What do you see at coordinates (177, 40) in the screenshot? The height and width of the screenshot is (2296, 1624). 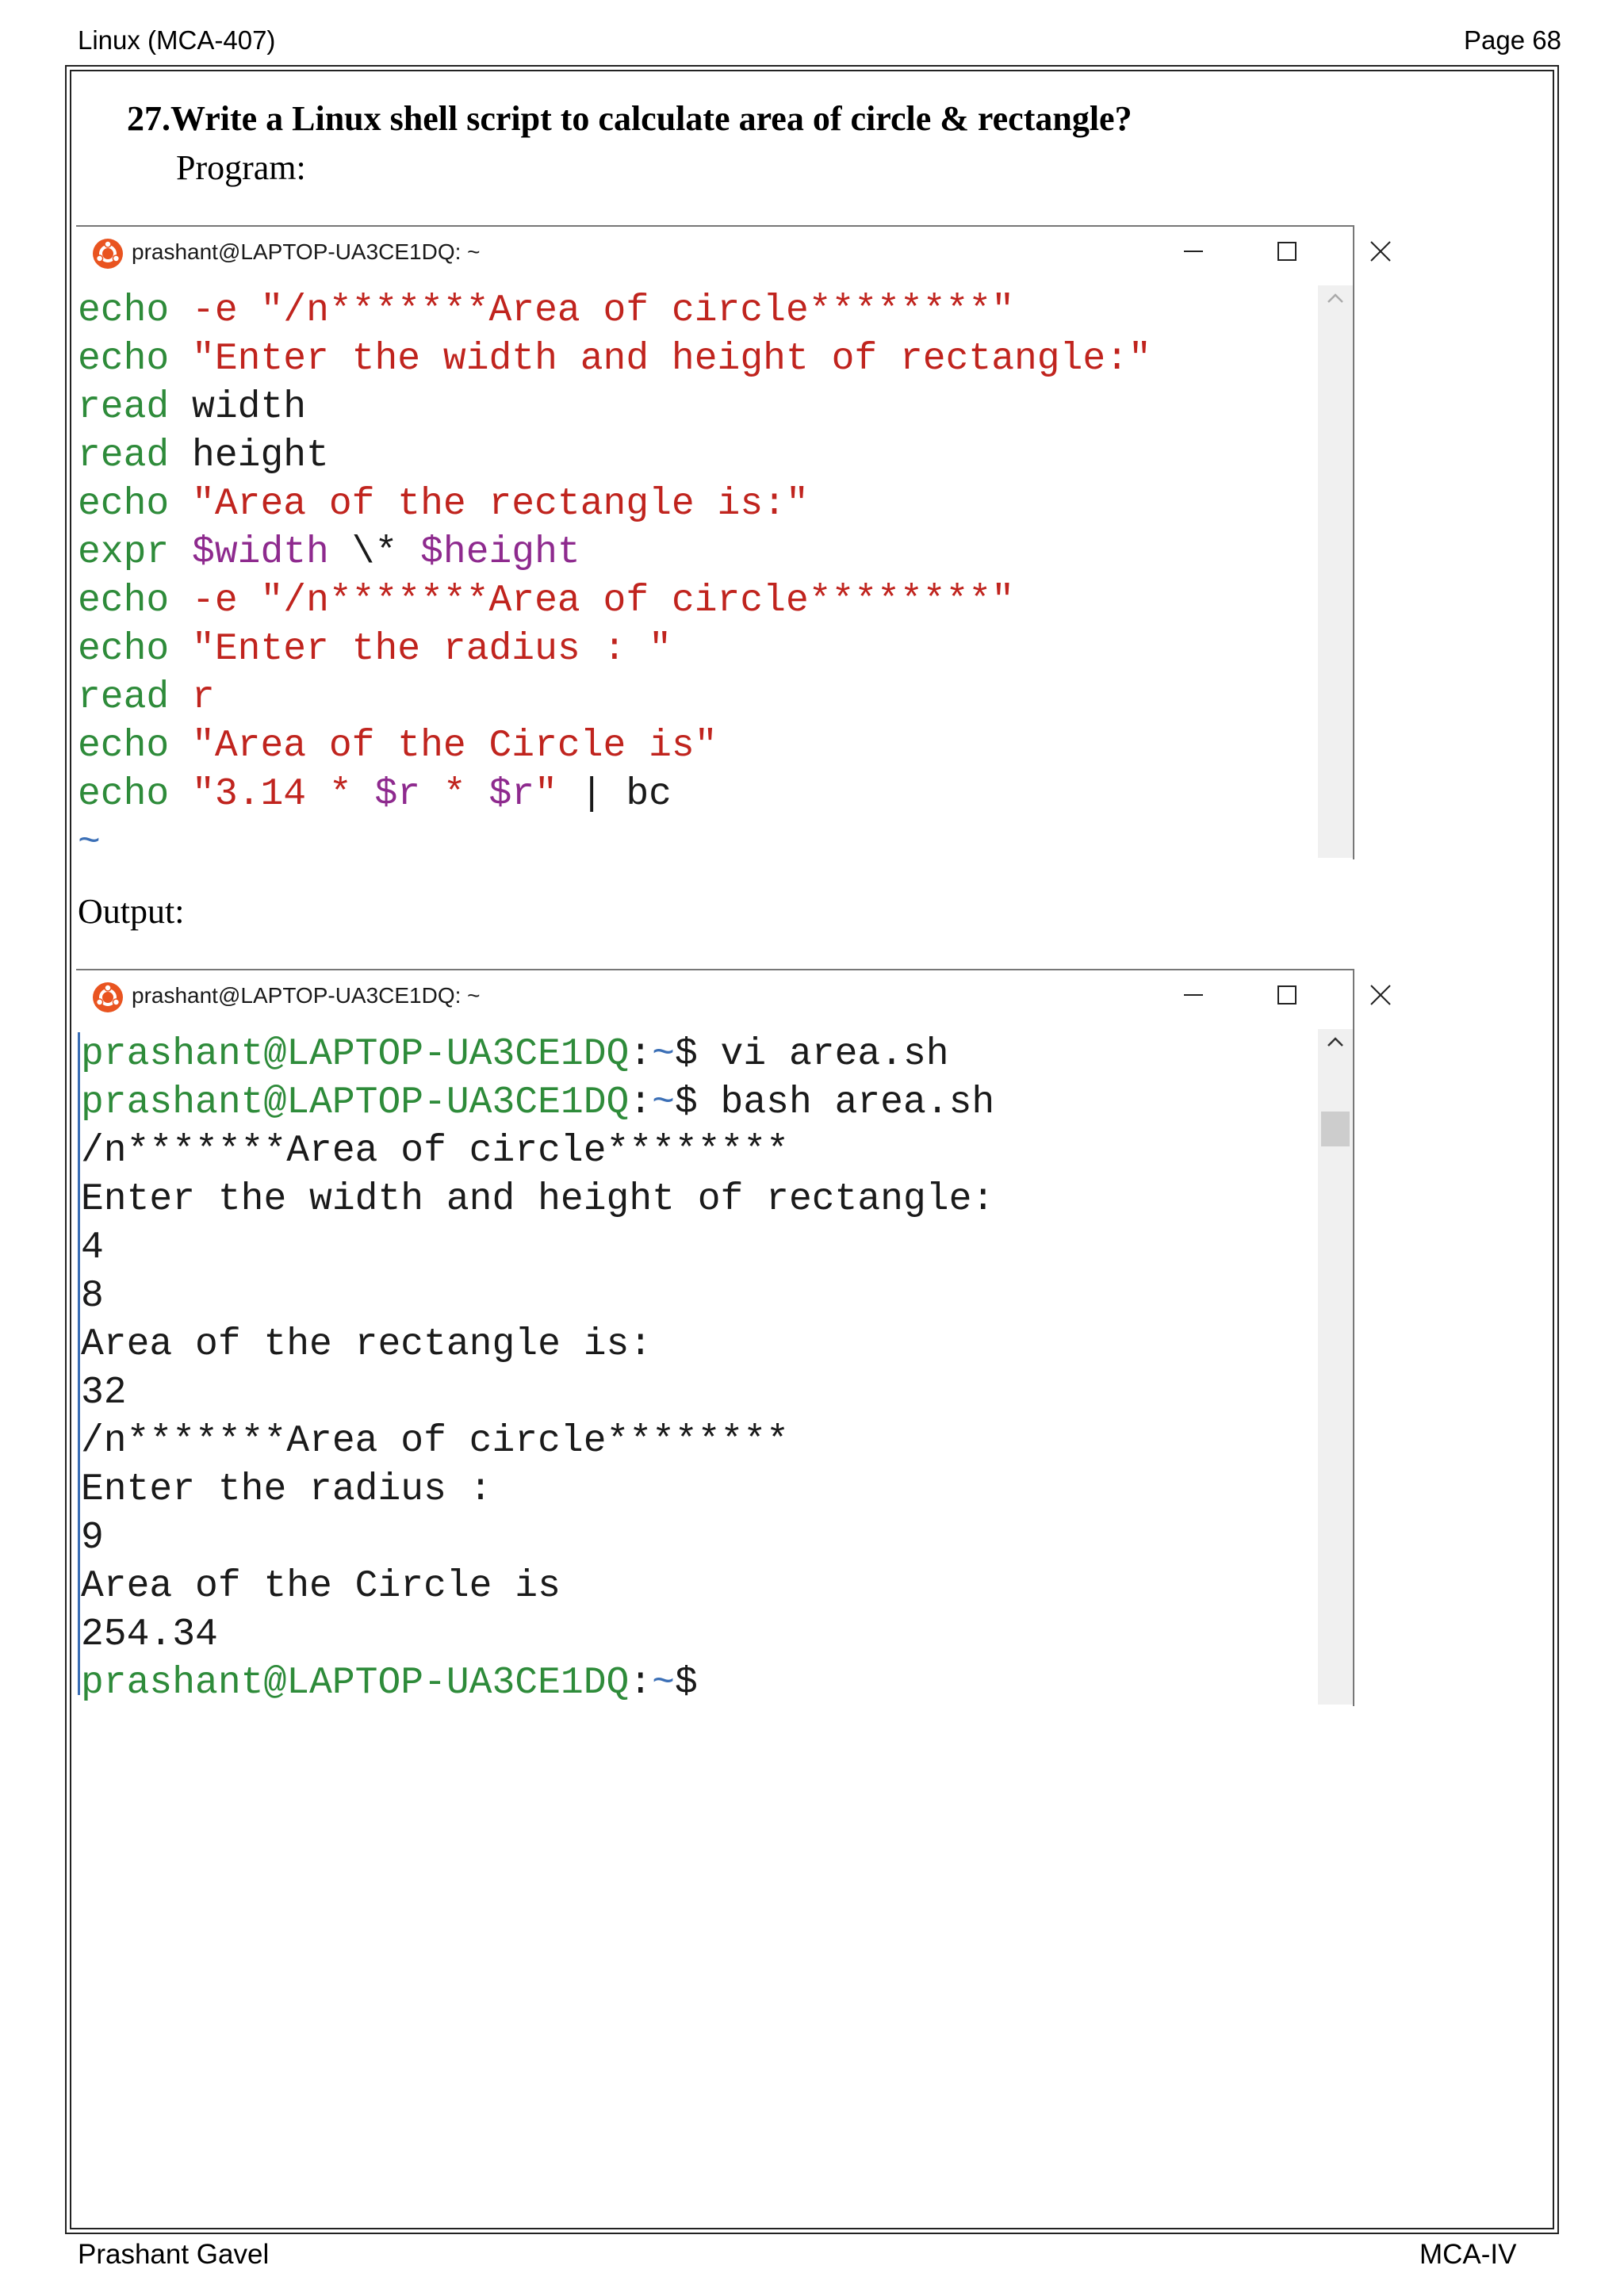 I see `page-header-left: Linux (MCA-407)` at bounding box center [177, 40].